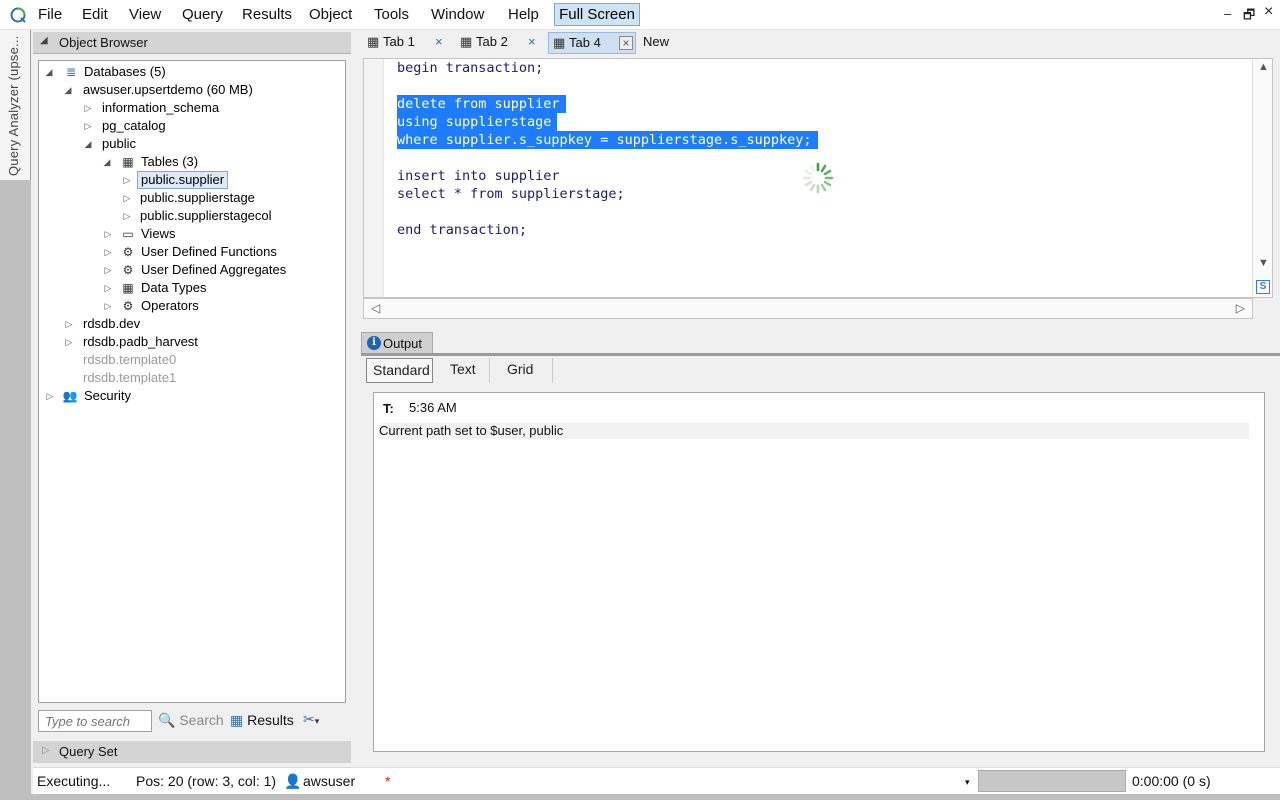  Describe the element at coordinates (189, 270) in the screenshot. I see `tree-node-uda: ▷ ⚙ User Defined Aggregates` at that location.